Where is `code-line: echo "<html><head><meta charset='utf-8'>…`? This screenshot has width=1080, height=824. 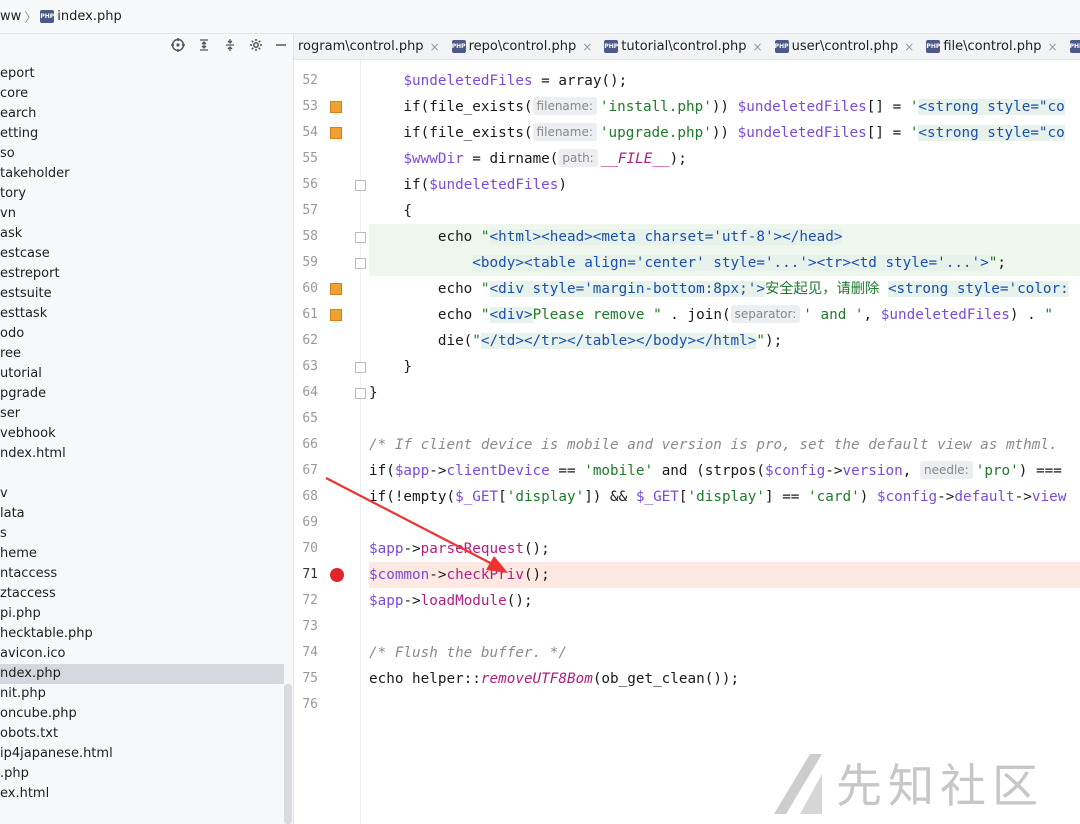
code-line: echo "<html><head><meta charset='utf-8'>… is located at coordinates (724, 237).